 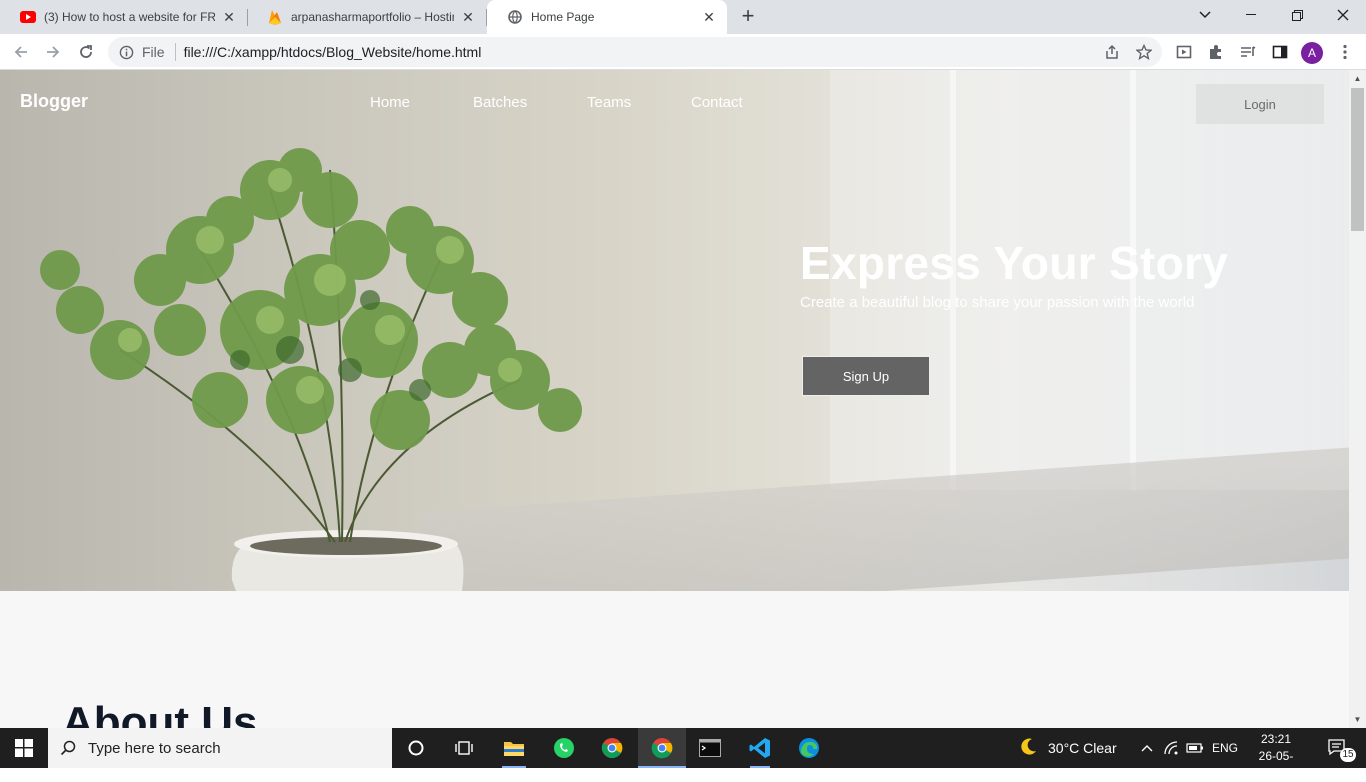 What do you see at coordinates (748, 17) in the screenshot?
I see `new-tab-button: +` at bounding box center [748, 17].